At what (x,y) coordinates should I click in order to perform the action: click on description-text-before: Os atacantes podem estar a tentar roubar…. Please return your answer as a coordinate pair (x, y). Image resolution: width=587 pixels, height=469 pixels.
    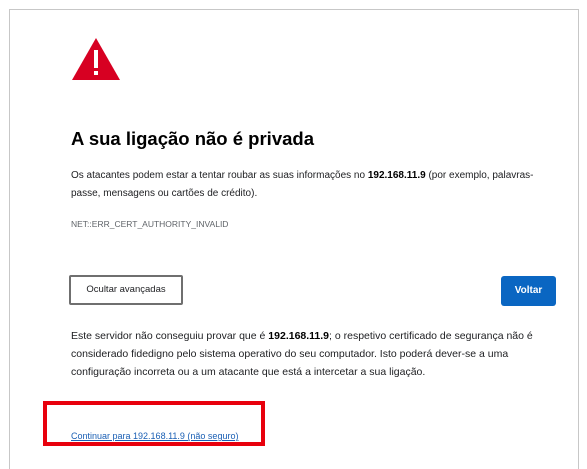
    Looking at the image, I should click on (219, 175).